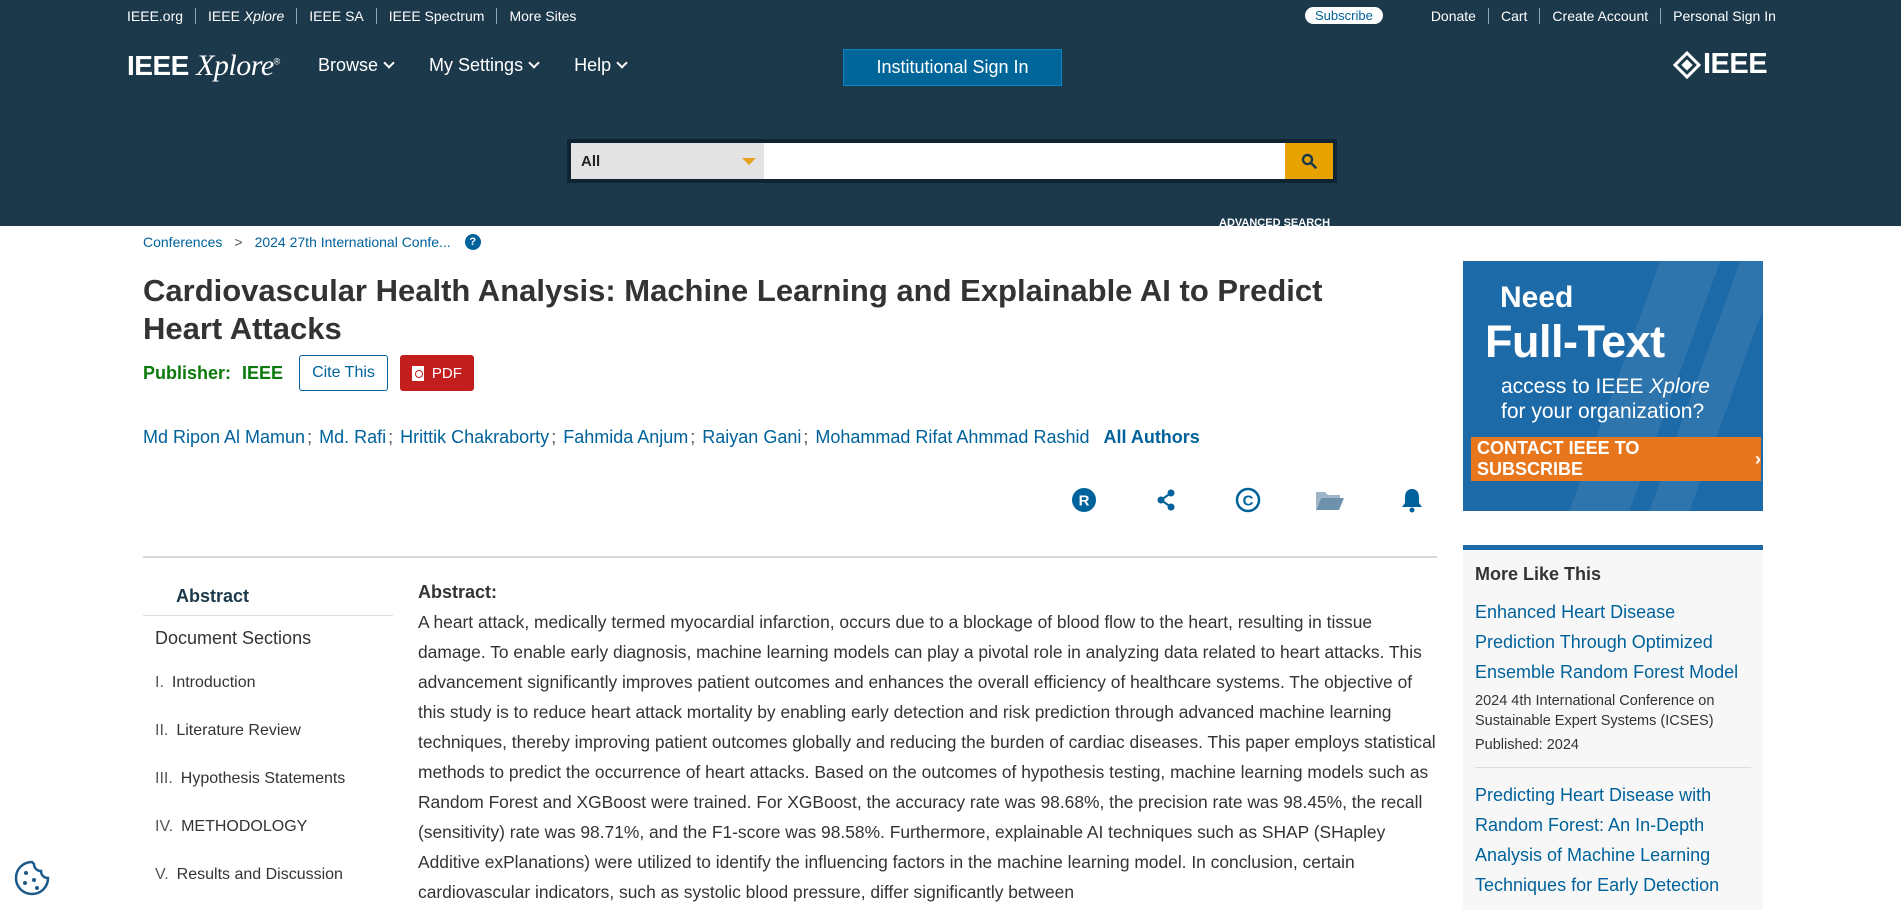 The image size is (1901, 910). What do you see at coordinates (472, 242) in the screenshot?
I see `help-icon: ?` at bounding box center [472, 242].